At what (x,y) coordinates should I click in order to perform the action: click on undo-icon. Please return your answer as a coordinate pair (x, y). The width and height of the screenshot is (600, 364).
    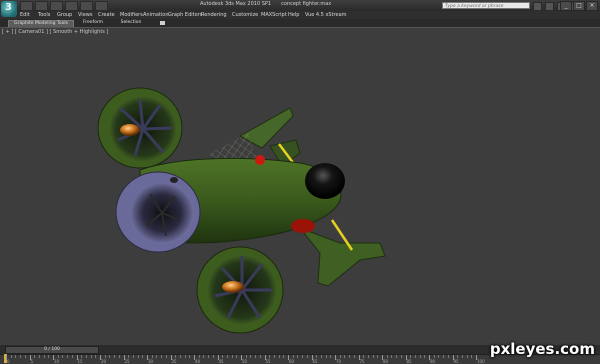
    Looking at the image, I should click on (71, 6).